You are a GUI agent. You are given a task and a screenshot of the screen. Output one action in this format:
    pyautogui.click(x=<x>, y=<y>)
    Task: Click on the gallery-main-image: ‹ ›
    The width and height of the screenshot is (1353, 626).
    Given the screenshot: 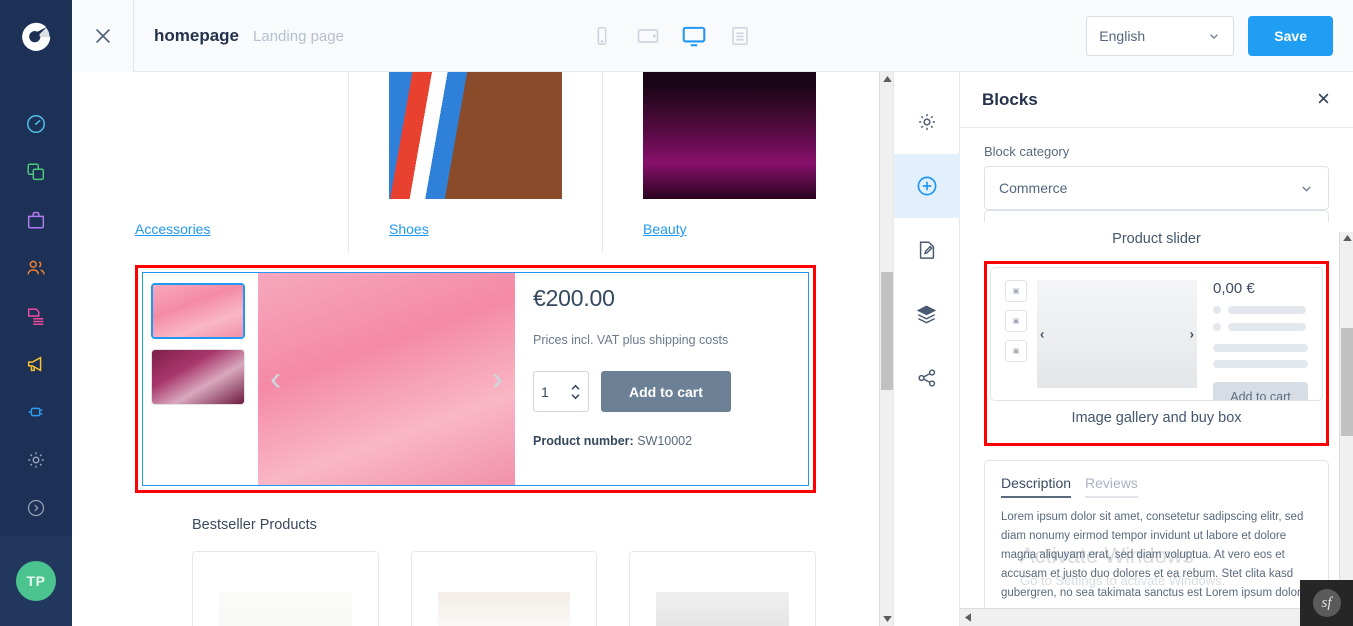 What is the action you would take?
    pyautogui.click(x=386, y=379)
    